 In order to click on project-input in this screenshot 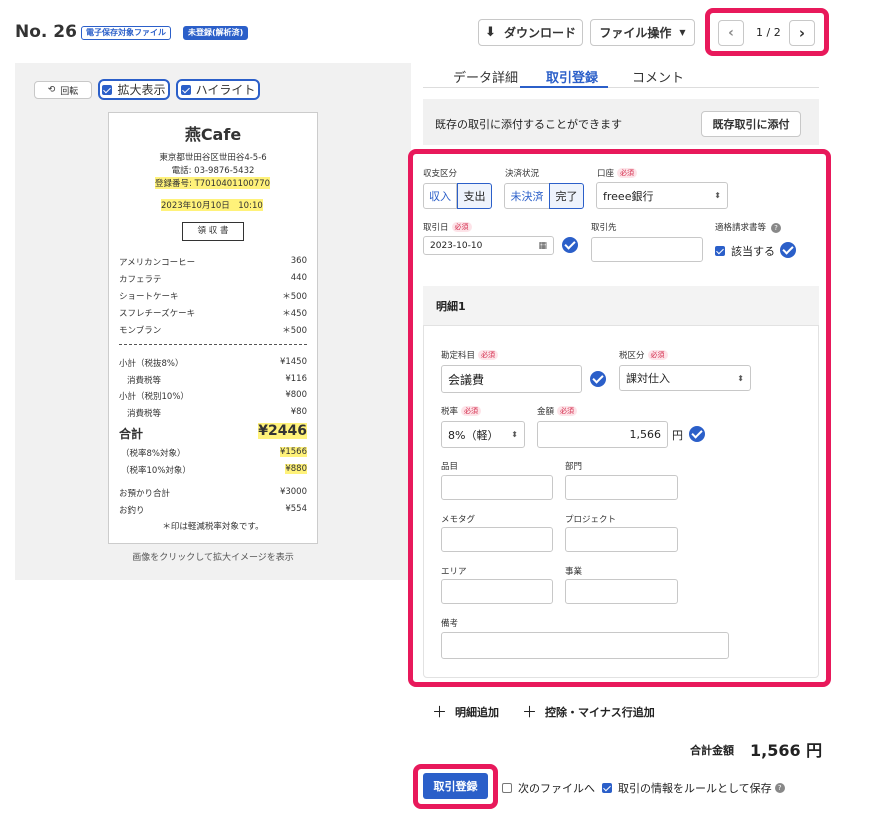, I will do `click(621, 539)`.